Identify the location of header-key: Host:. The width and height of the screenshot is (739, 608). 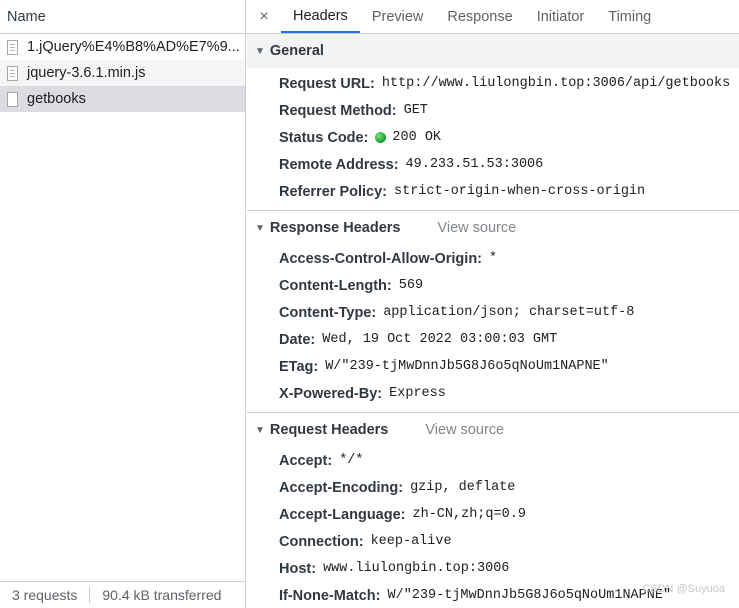
(298, 568).